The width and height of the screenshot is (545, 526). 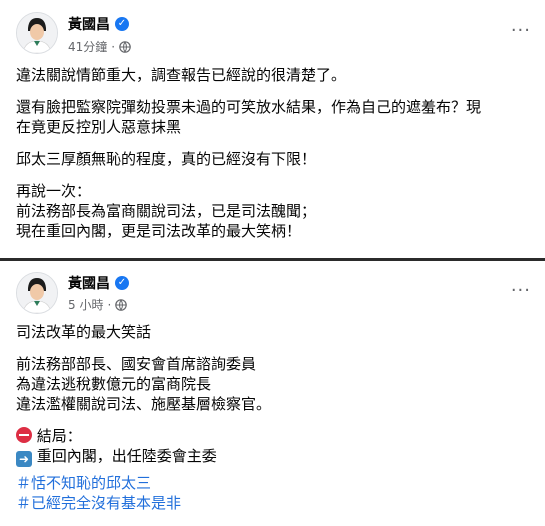 I want to click on outcome-title: 結局：, so click(x=59, y=436).